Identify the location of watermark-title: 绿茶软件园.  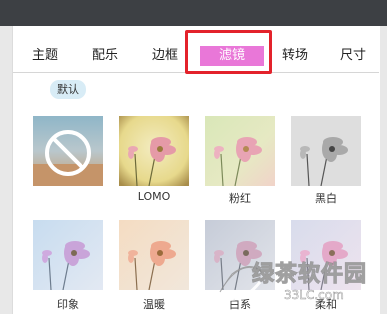
(309, 275).